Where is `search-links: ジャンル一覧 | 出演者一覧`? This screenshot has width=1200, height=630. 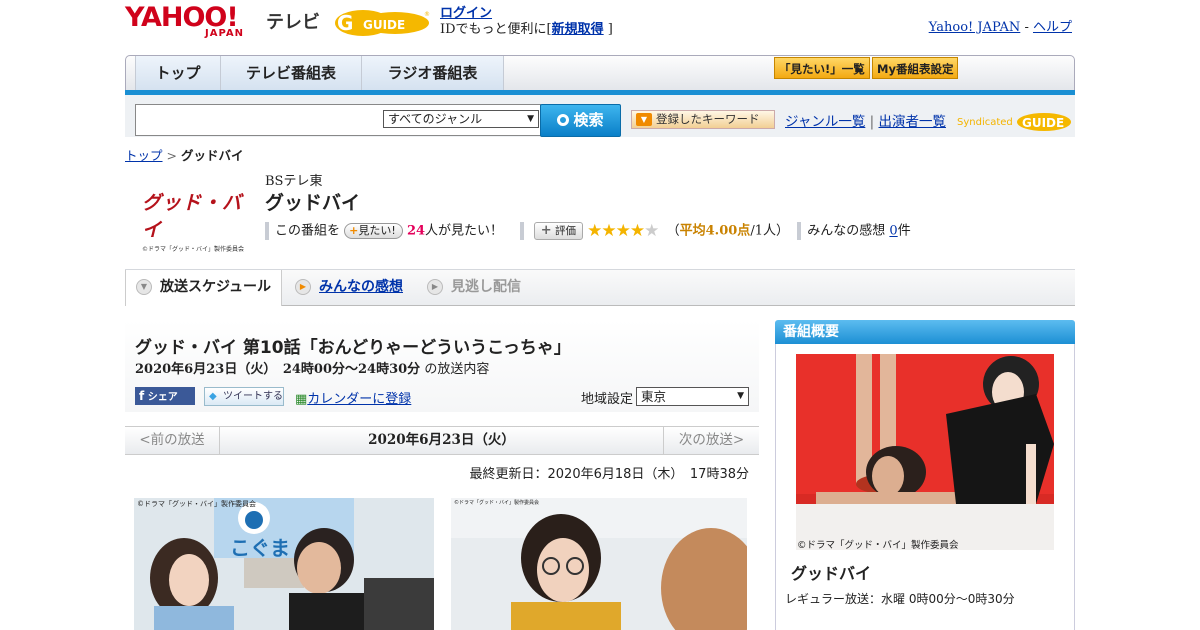
search-links: ジャンル一覧 | 出演者一覧 is located at coordinates (865, 120).